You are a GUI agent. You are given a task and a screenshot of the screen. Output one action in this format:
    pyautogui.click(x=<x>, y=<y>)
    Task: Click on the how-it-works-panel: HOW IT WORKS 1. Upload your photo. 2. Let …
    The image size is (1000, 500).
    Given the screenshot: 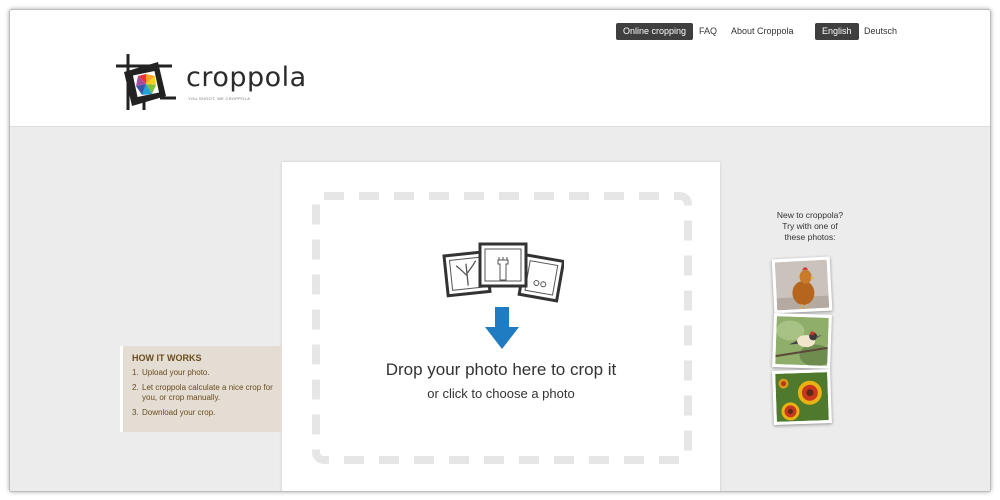 What is the action you would take?
    pyautogui.click(x=201, y=389)
    